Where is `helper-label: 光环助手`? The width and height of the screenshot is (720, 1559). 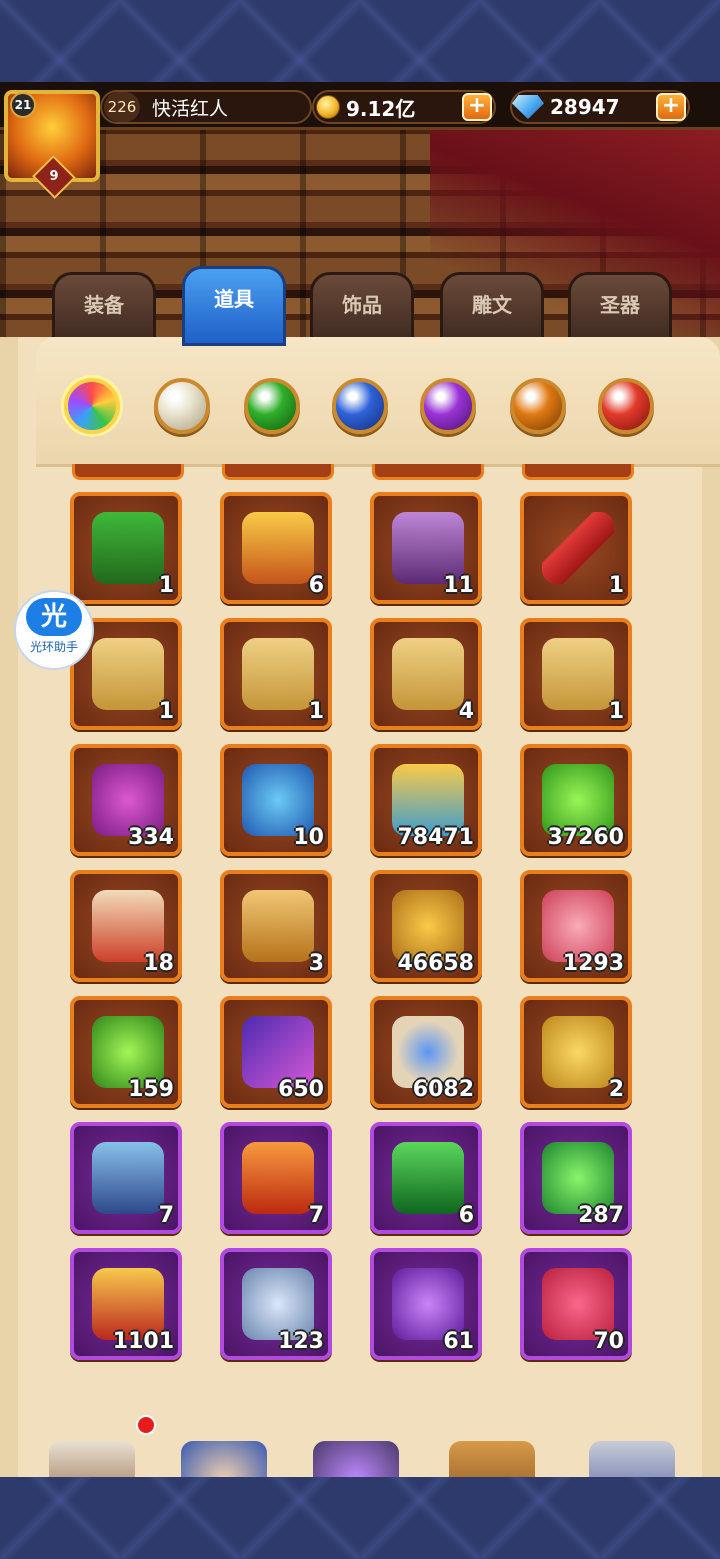 helper-label: 光环助手 is located at coordinates (53, 647).